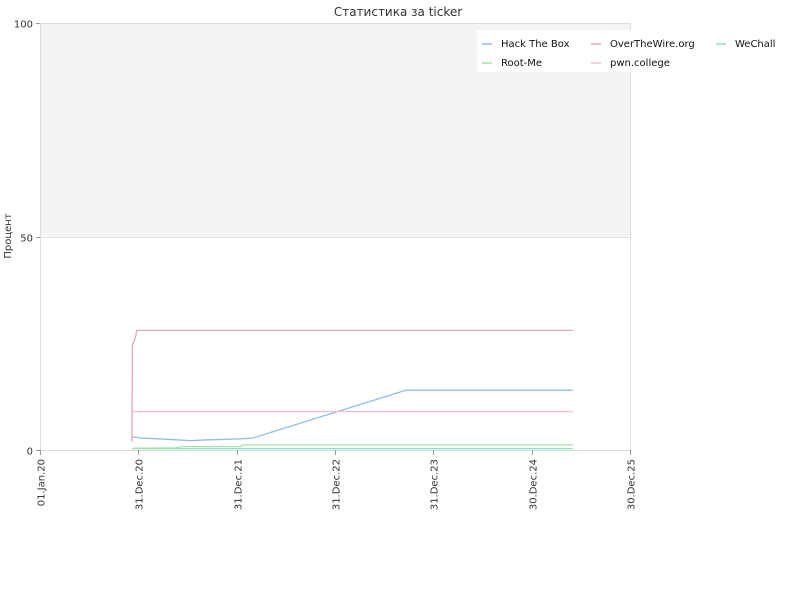  Describe the element at coordinates (535, 44) in the screenshot. I see `legend-label: Hack The Box` at that location.